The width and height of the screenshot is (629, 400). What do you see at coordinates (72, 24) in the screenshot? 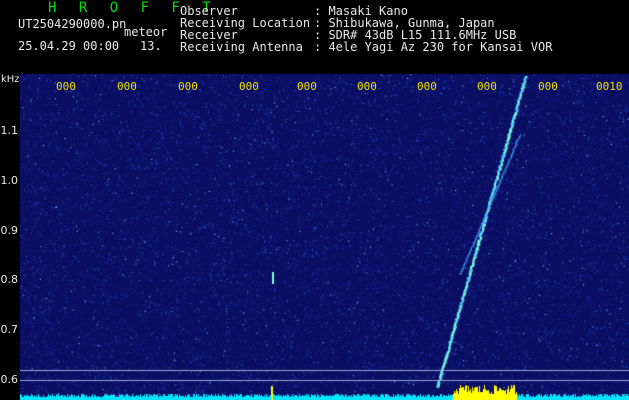
I see `filename-label: UT2504290000.pn` at bounding box center [72, 24].